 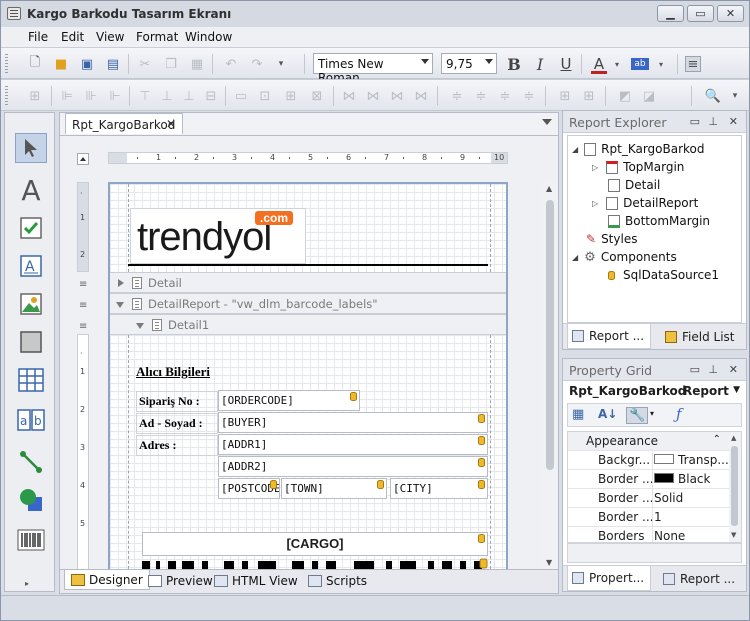 What do you see at coordinates (38, 37) in the screenshot?
I see `menu-file: File` at bounding box center [38, 37].